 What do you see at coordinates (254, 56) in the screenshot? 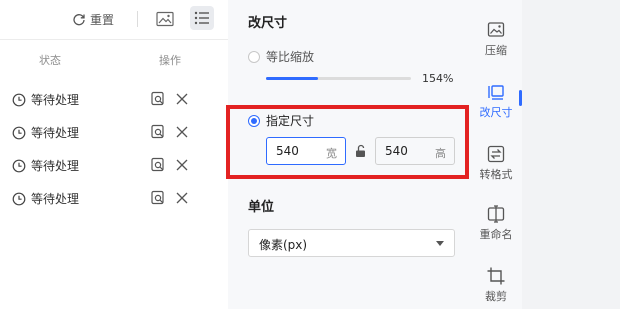
I see `proportional-radio` at bounding box center [254, 56].